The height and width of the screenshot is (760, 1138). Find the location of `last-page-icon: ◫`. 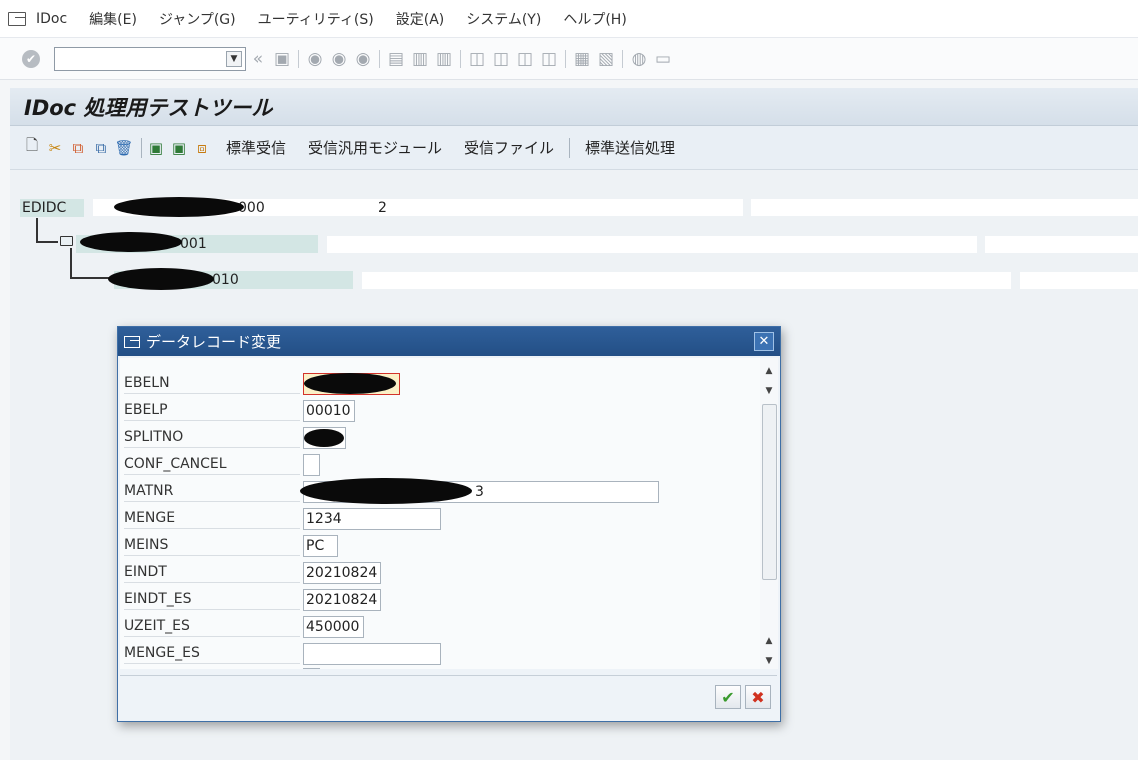

last-page-icon: ◫ is located at coordinates (549, 59).